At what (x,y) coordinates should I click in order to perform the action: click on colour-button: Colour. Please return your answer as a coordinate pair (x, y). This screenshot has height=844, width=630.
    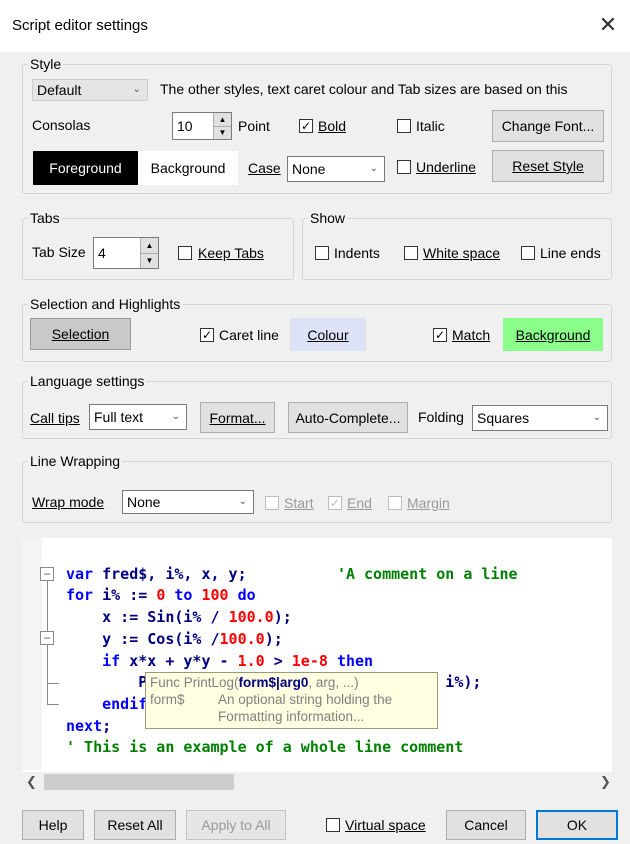
    Looking at the image, I should click on (328, 334).